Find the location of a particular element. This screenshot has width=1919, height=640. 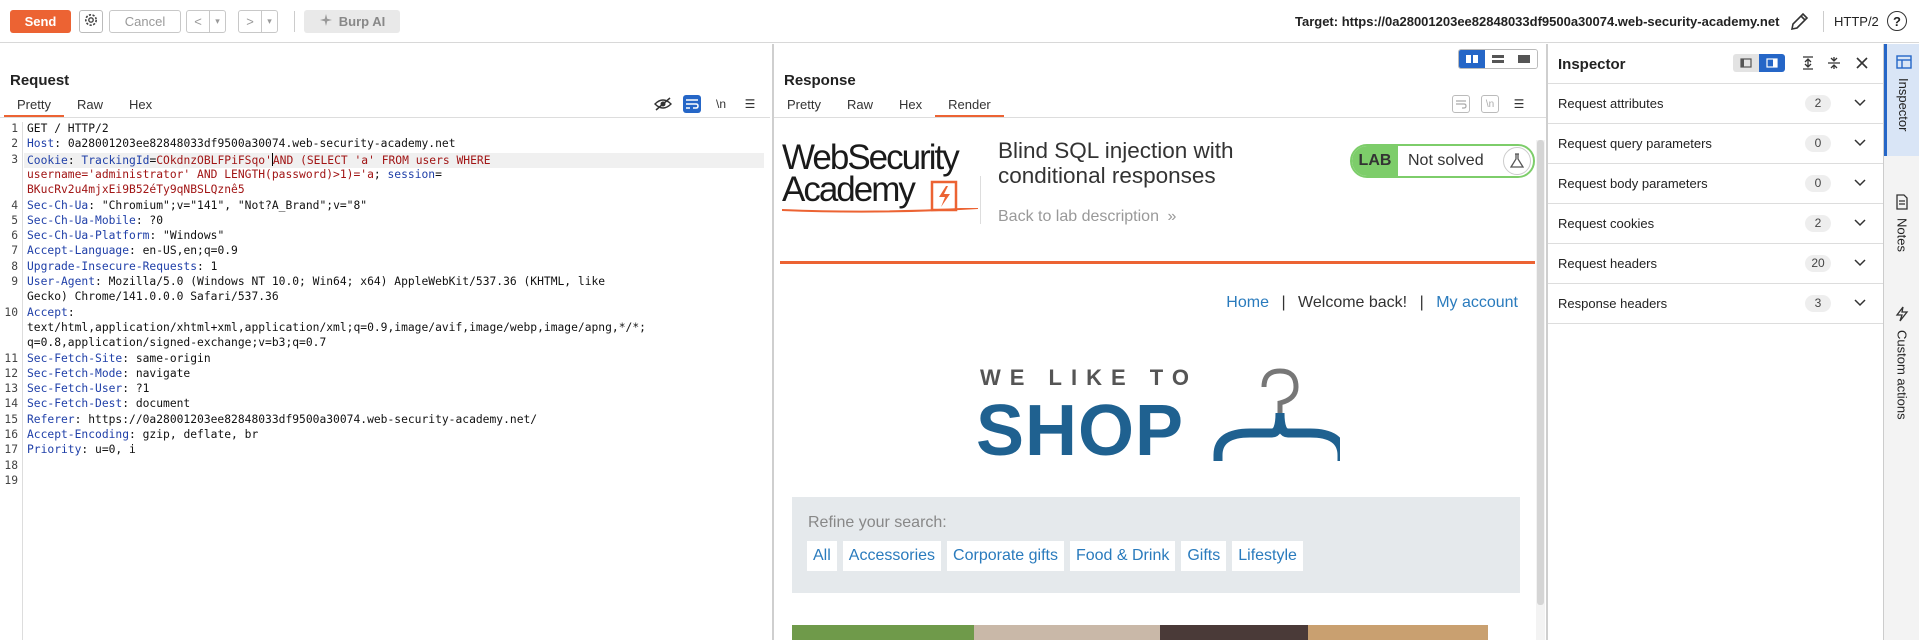

cookie-value: BKucRv2u4mjxEi9B52éTy9qNBSLQznê5 is located at coordinates (136, 190).